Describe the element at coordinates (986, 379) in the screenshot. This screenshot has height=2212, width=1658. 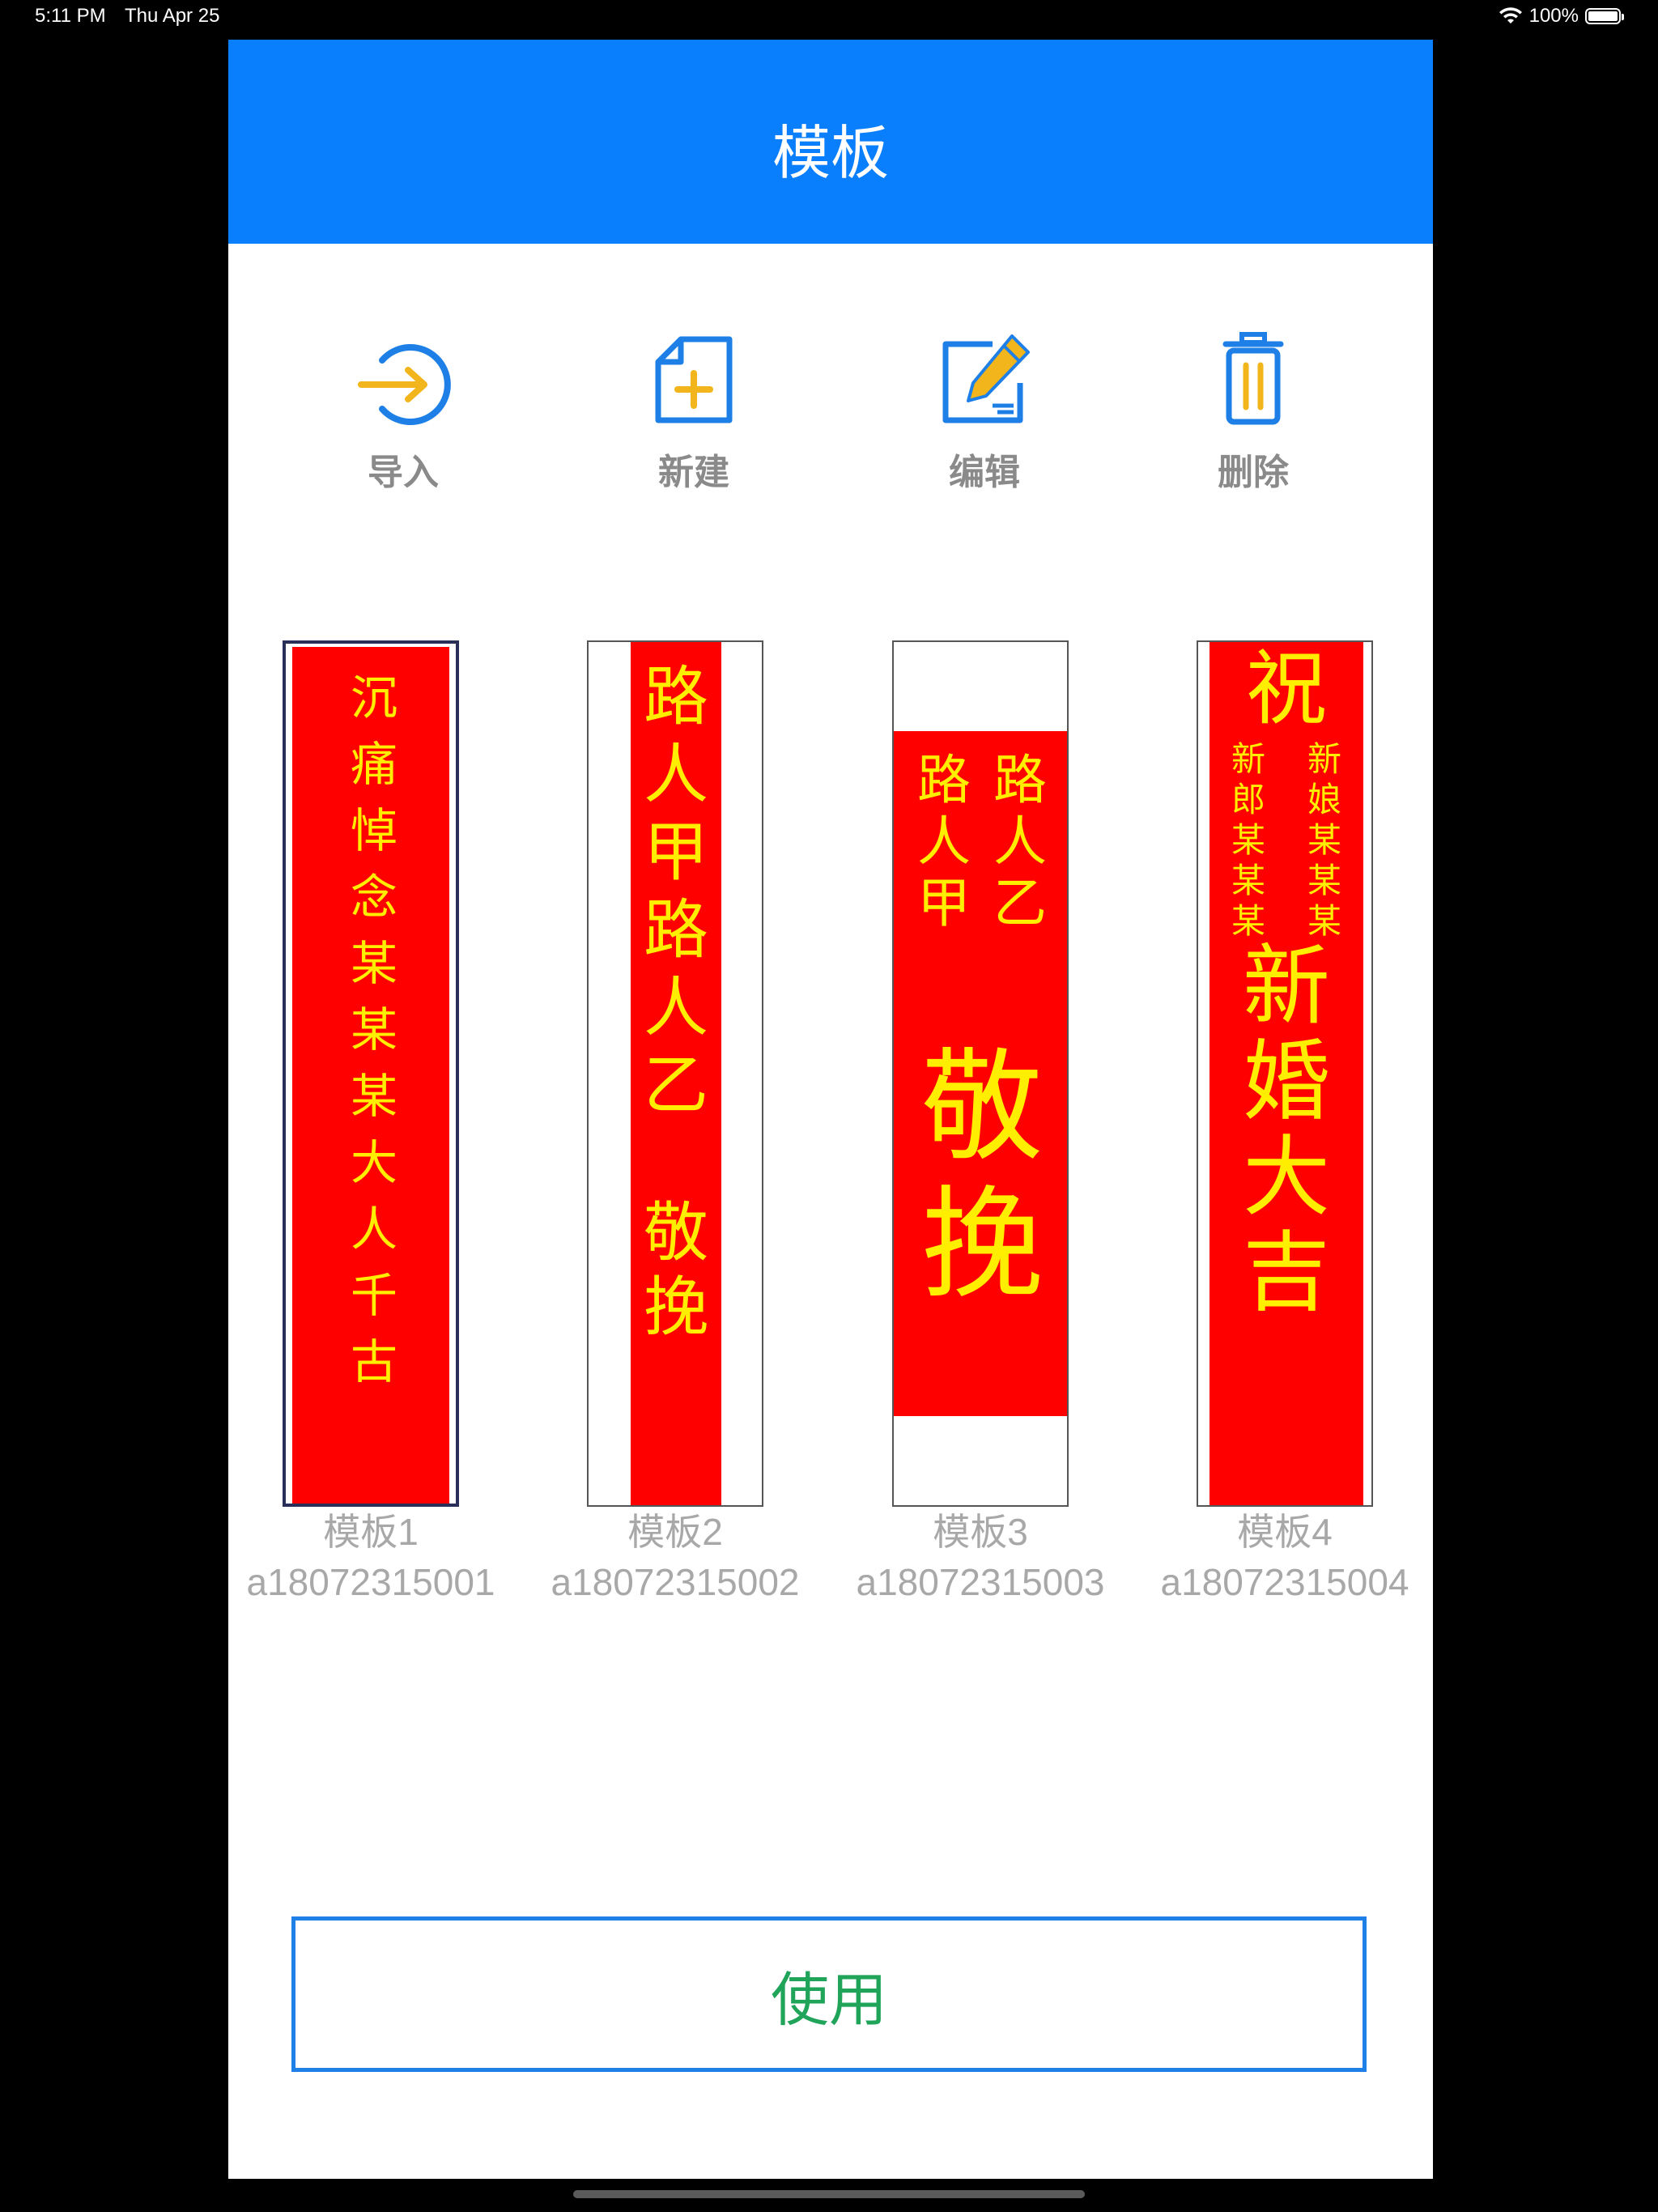
I see `edit-pencil-icon` at that location.